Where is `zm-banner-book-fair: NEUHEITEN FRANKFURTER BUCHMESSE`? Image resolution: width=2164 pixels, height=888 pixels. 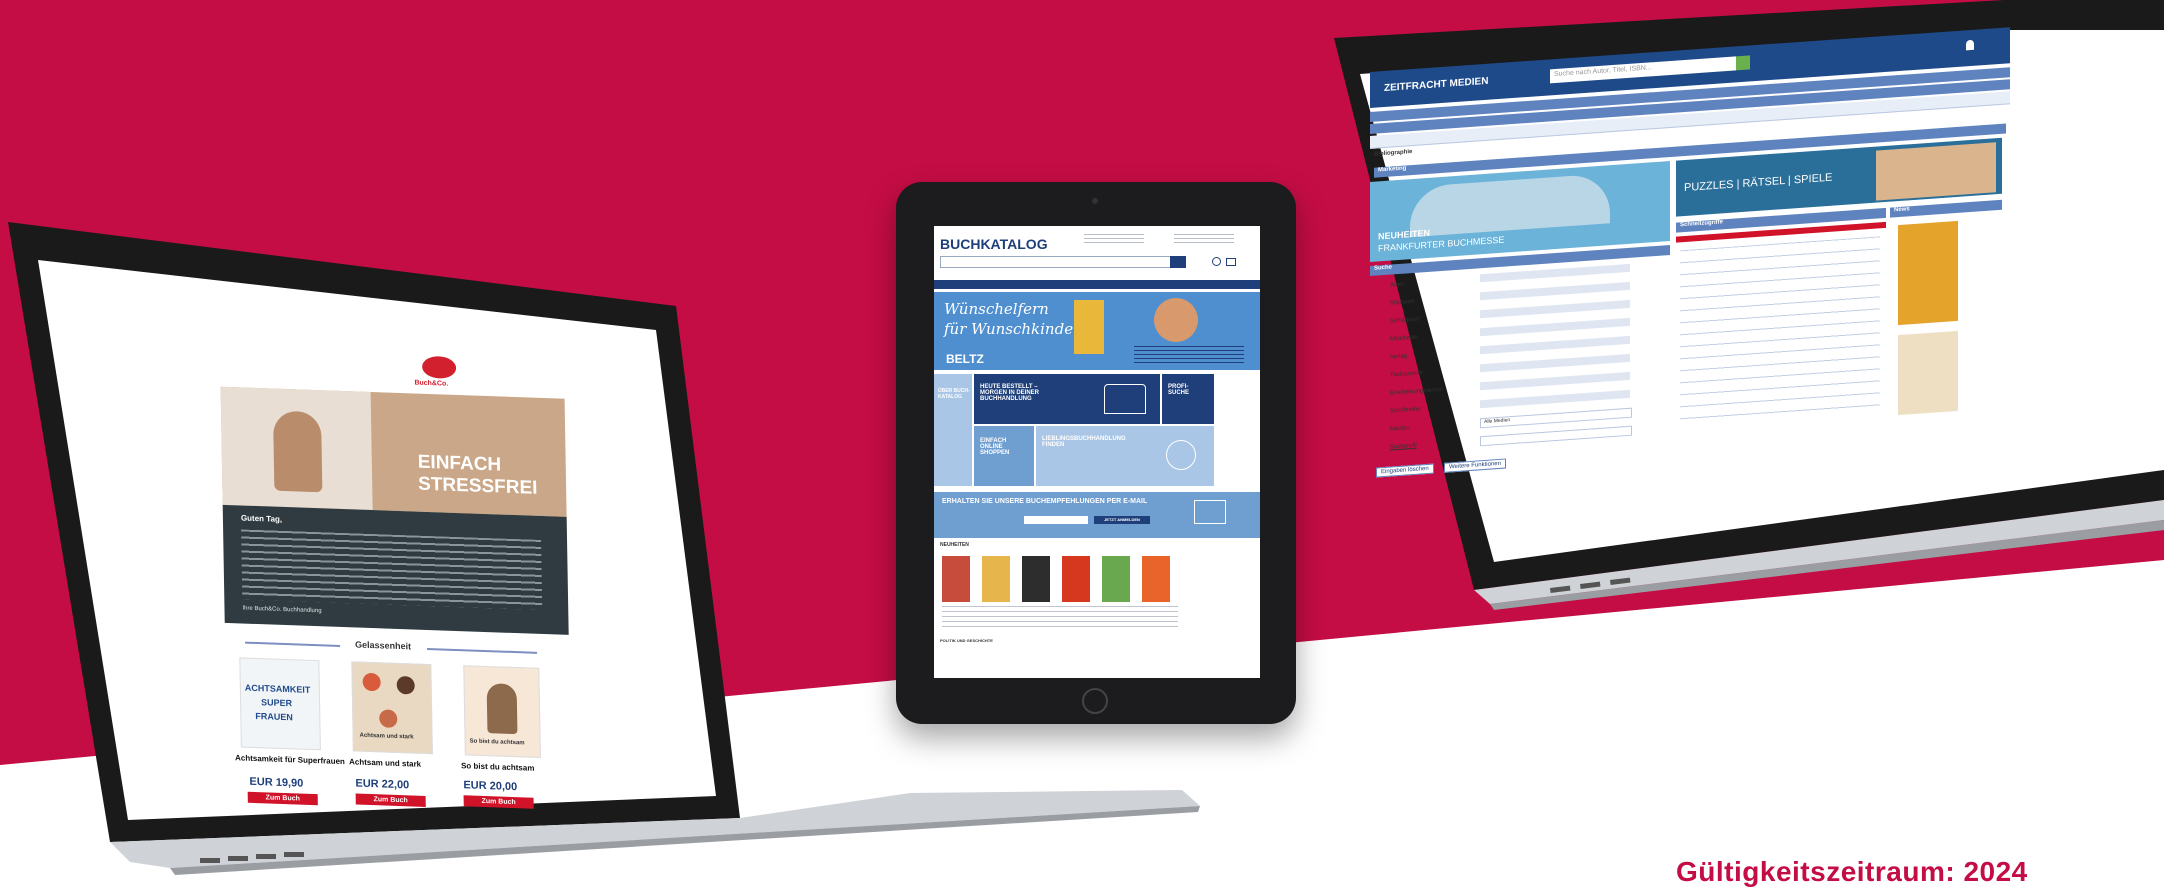 zm-banner-book-fair: NEUHEITEN FRANKFURTER BUCHMESSE is located at coordinates (1520, 211).